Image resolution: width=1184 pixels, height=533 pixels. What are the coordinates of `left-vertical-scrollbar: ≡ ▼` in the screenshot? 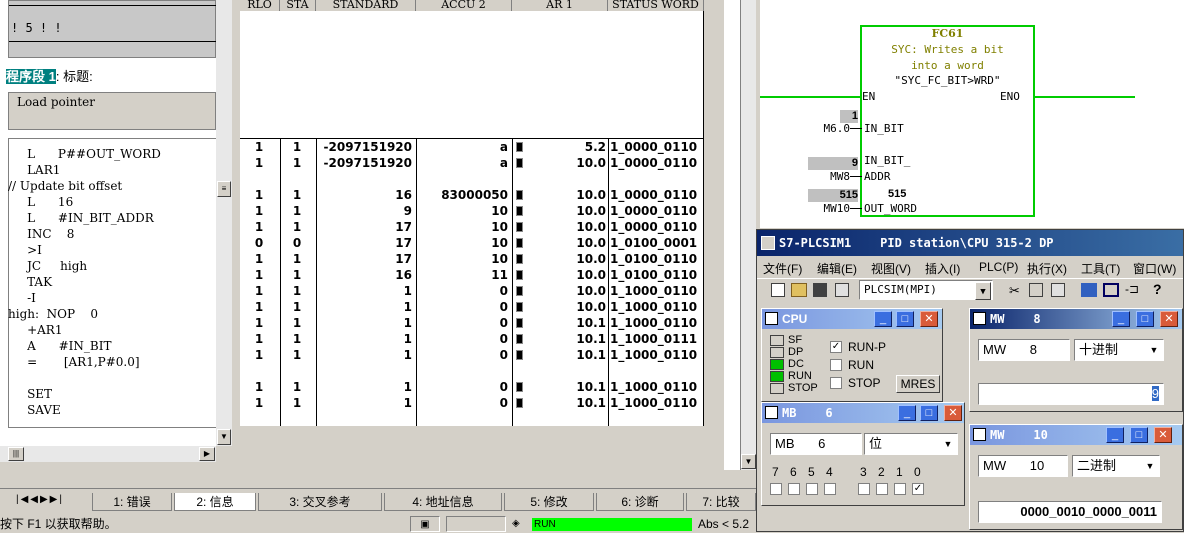 It's located at (224, 223).